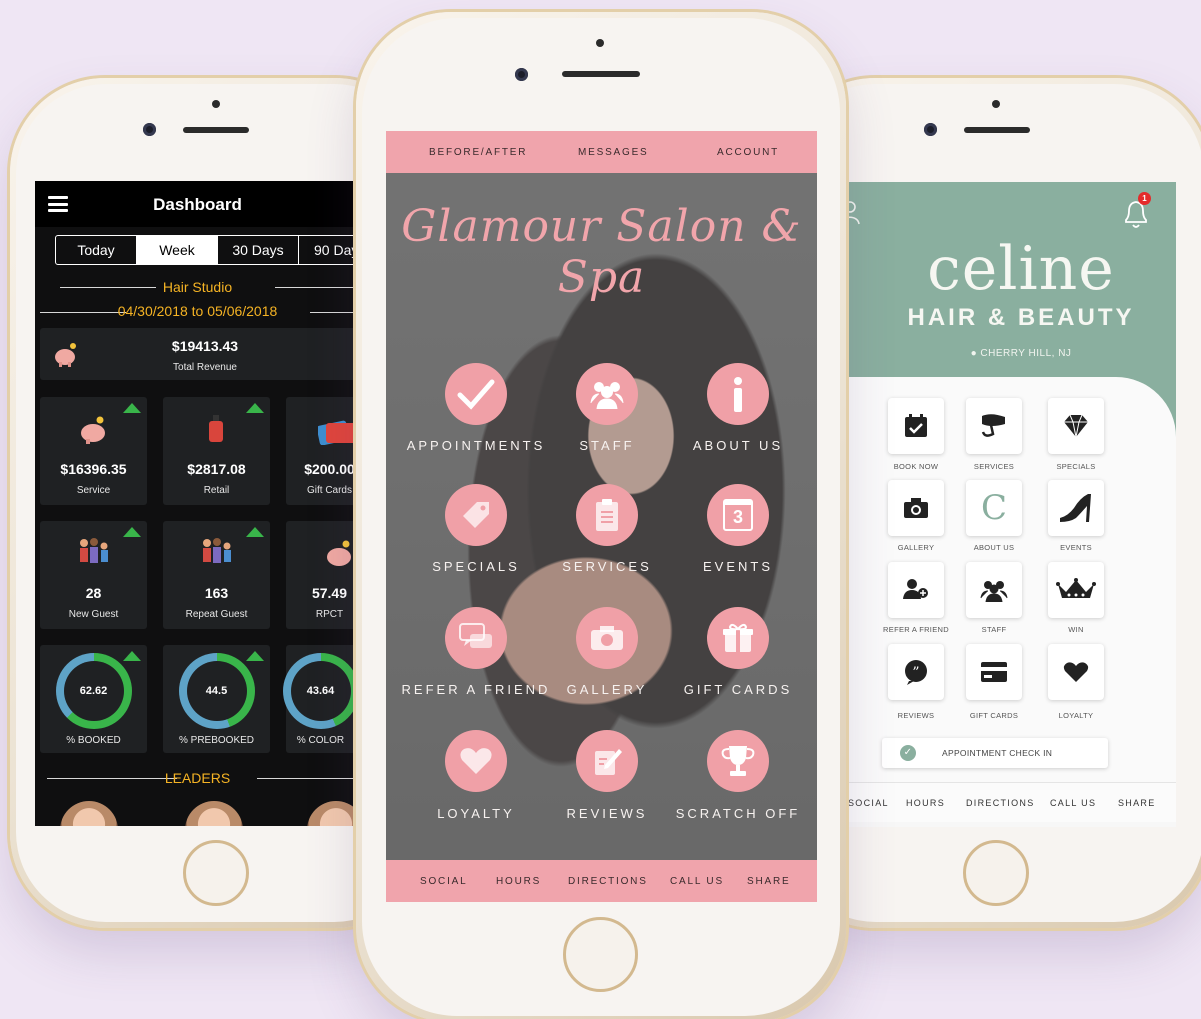 The width and height of the screenshot is (1201, 1019). Describe the element at coordinates (908, 753) in the screenshot. I see `check-icon: ✓` at that location.